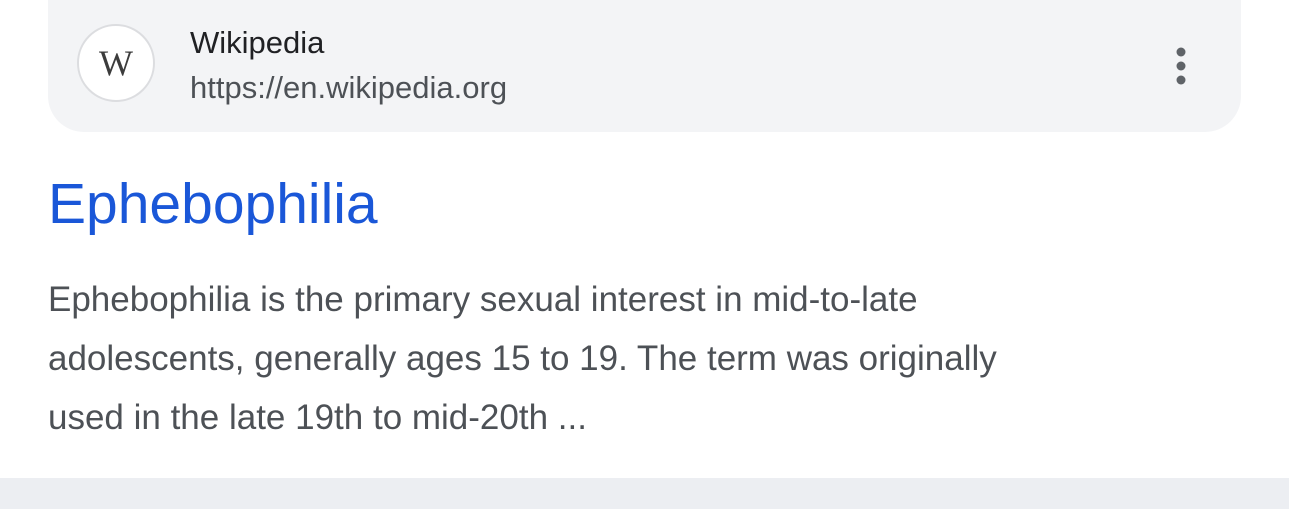  I want to click on wikipedia-w-icon: W, so click(116, 63).